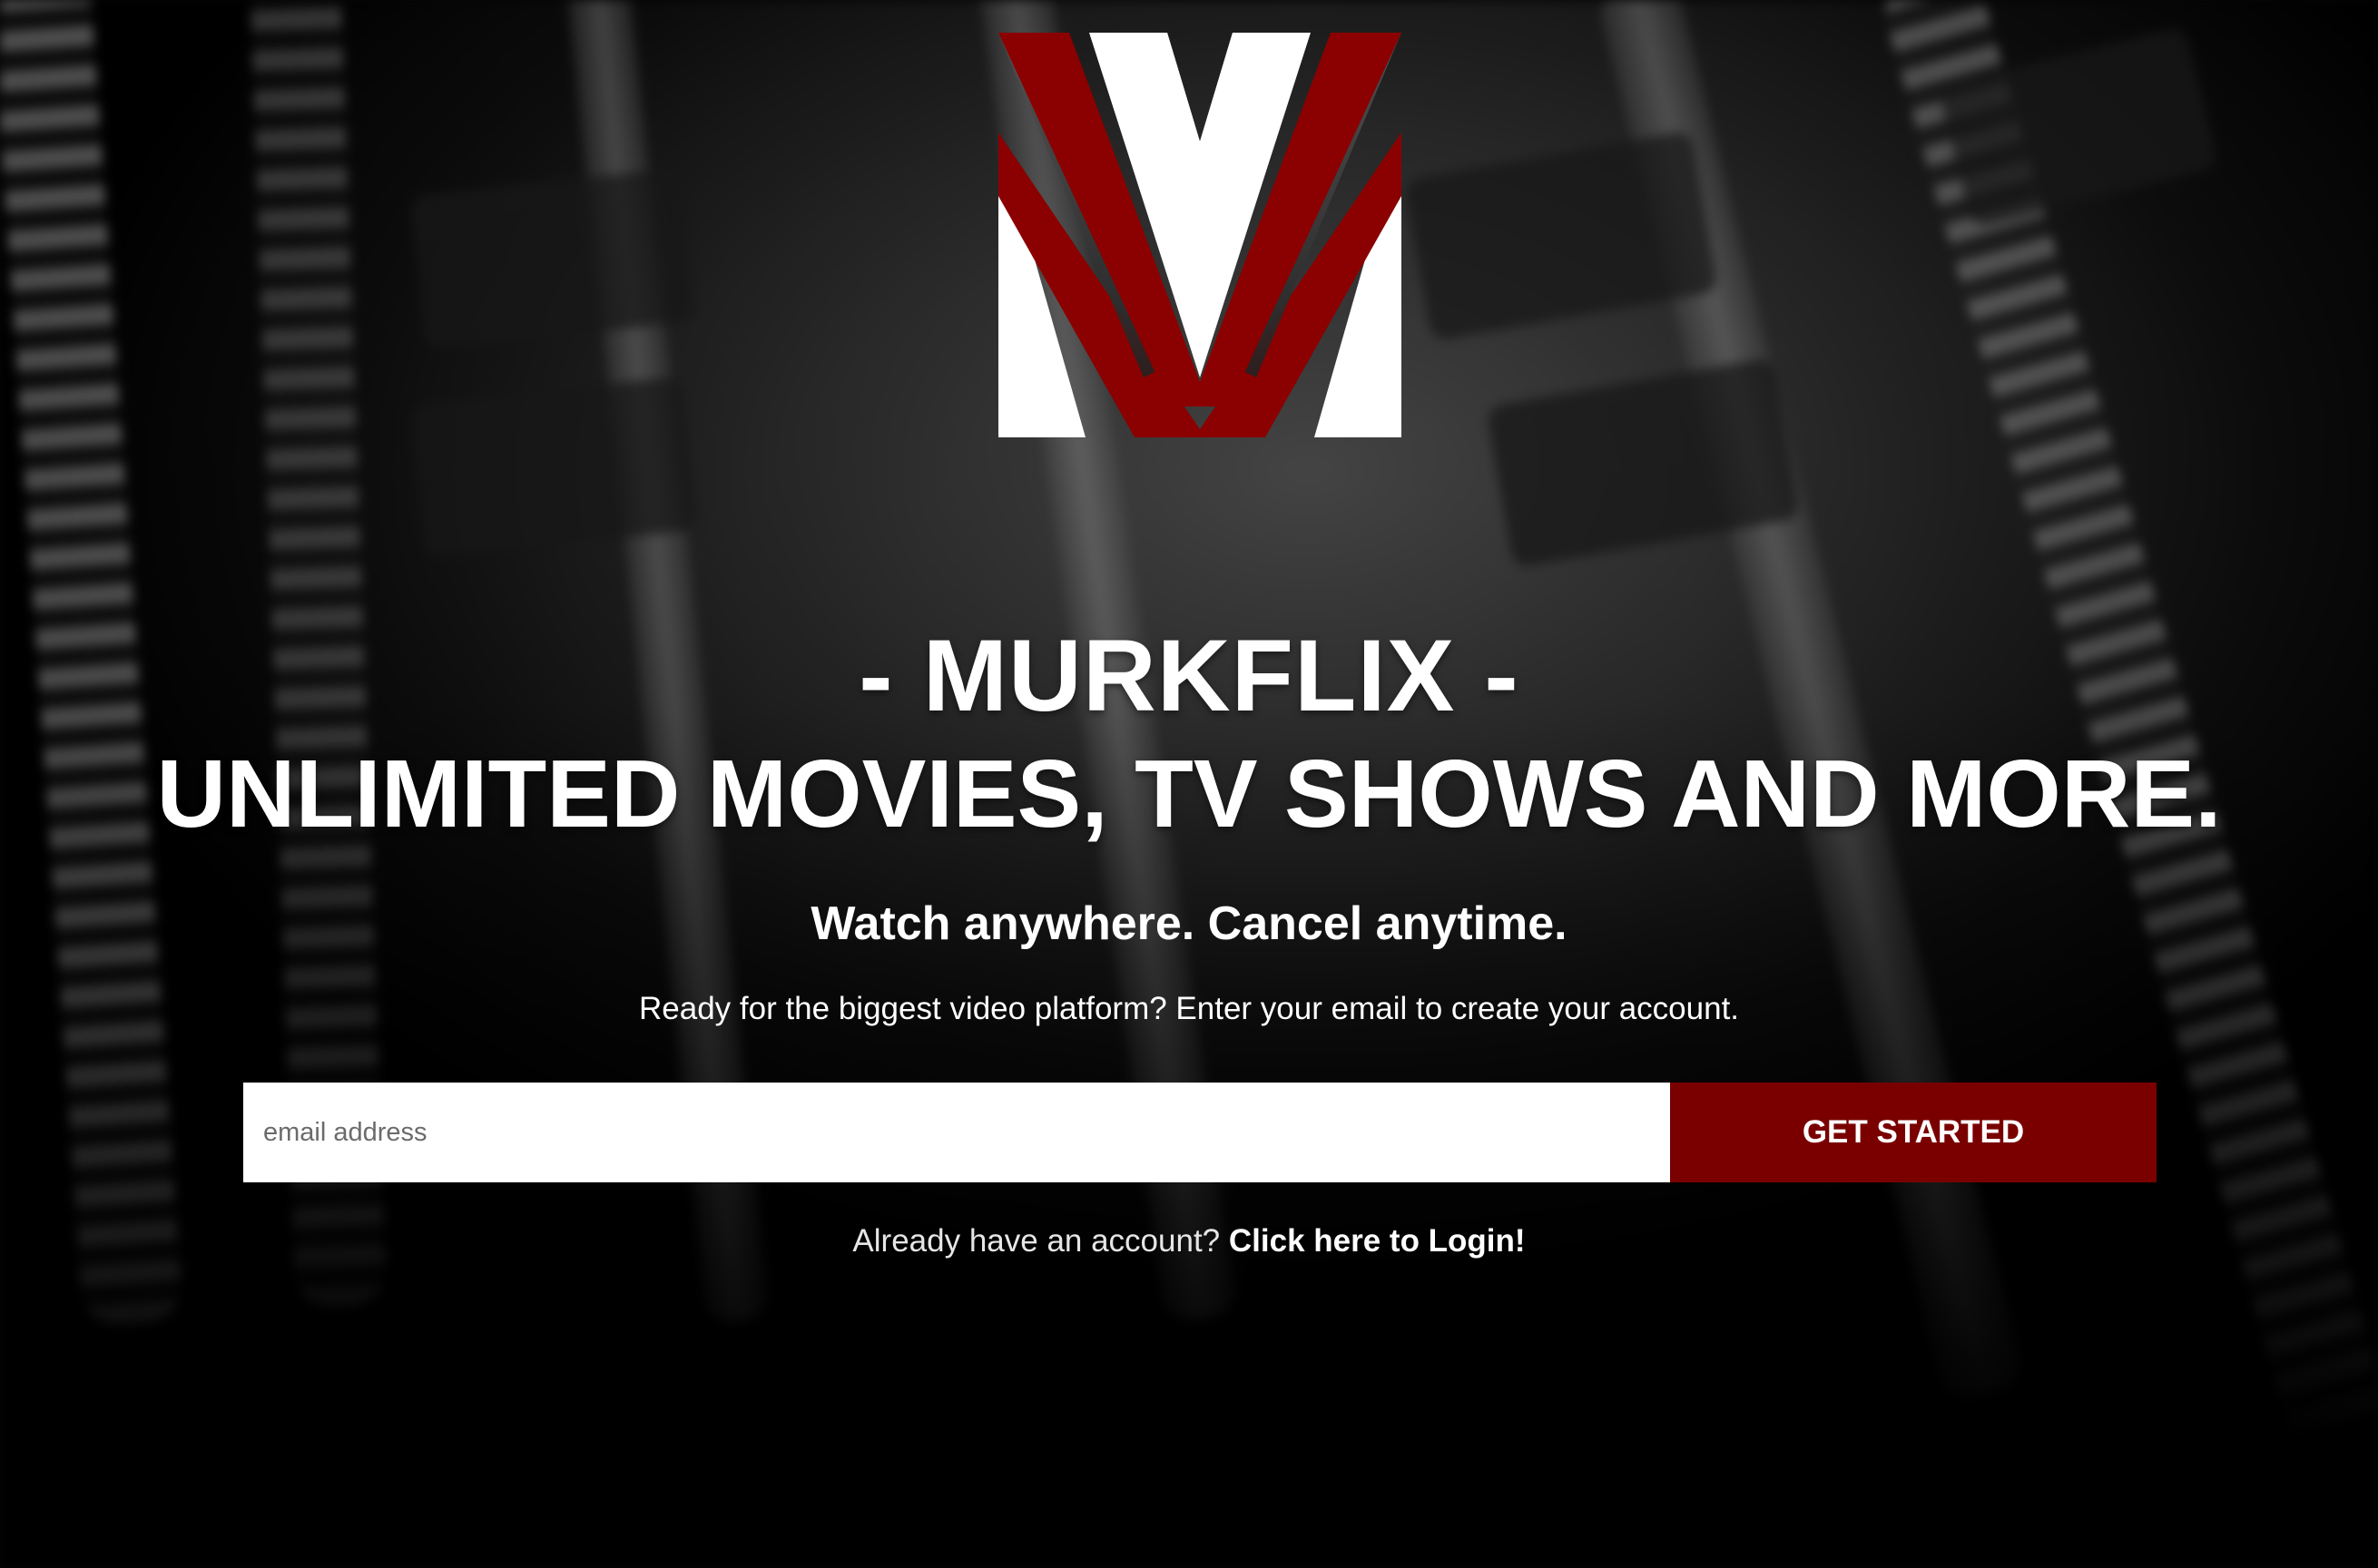  I want to click on email-input, so click(956, 1132).